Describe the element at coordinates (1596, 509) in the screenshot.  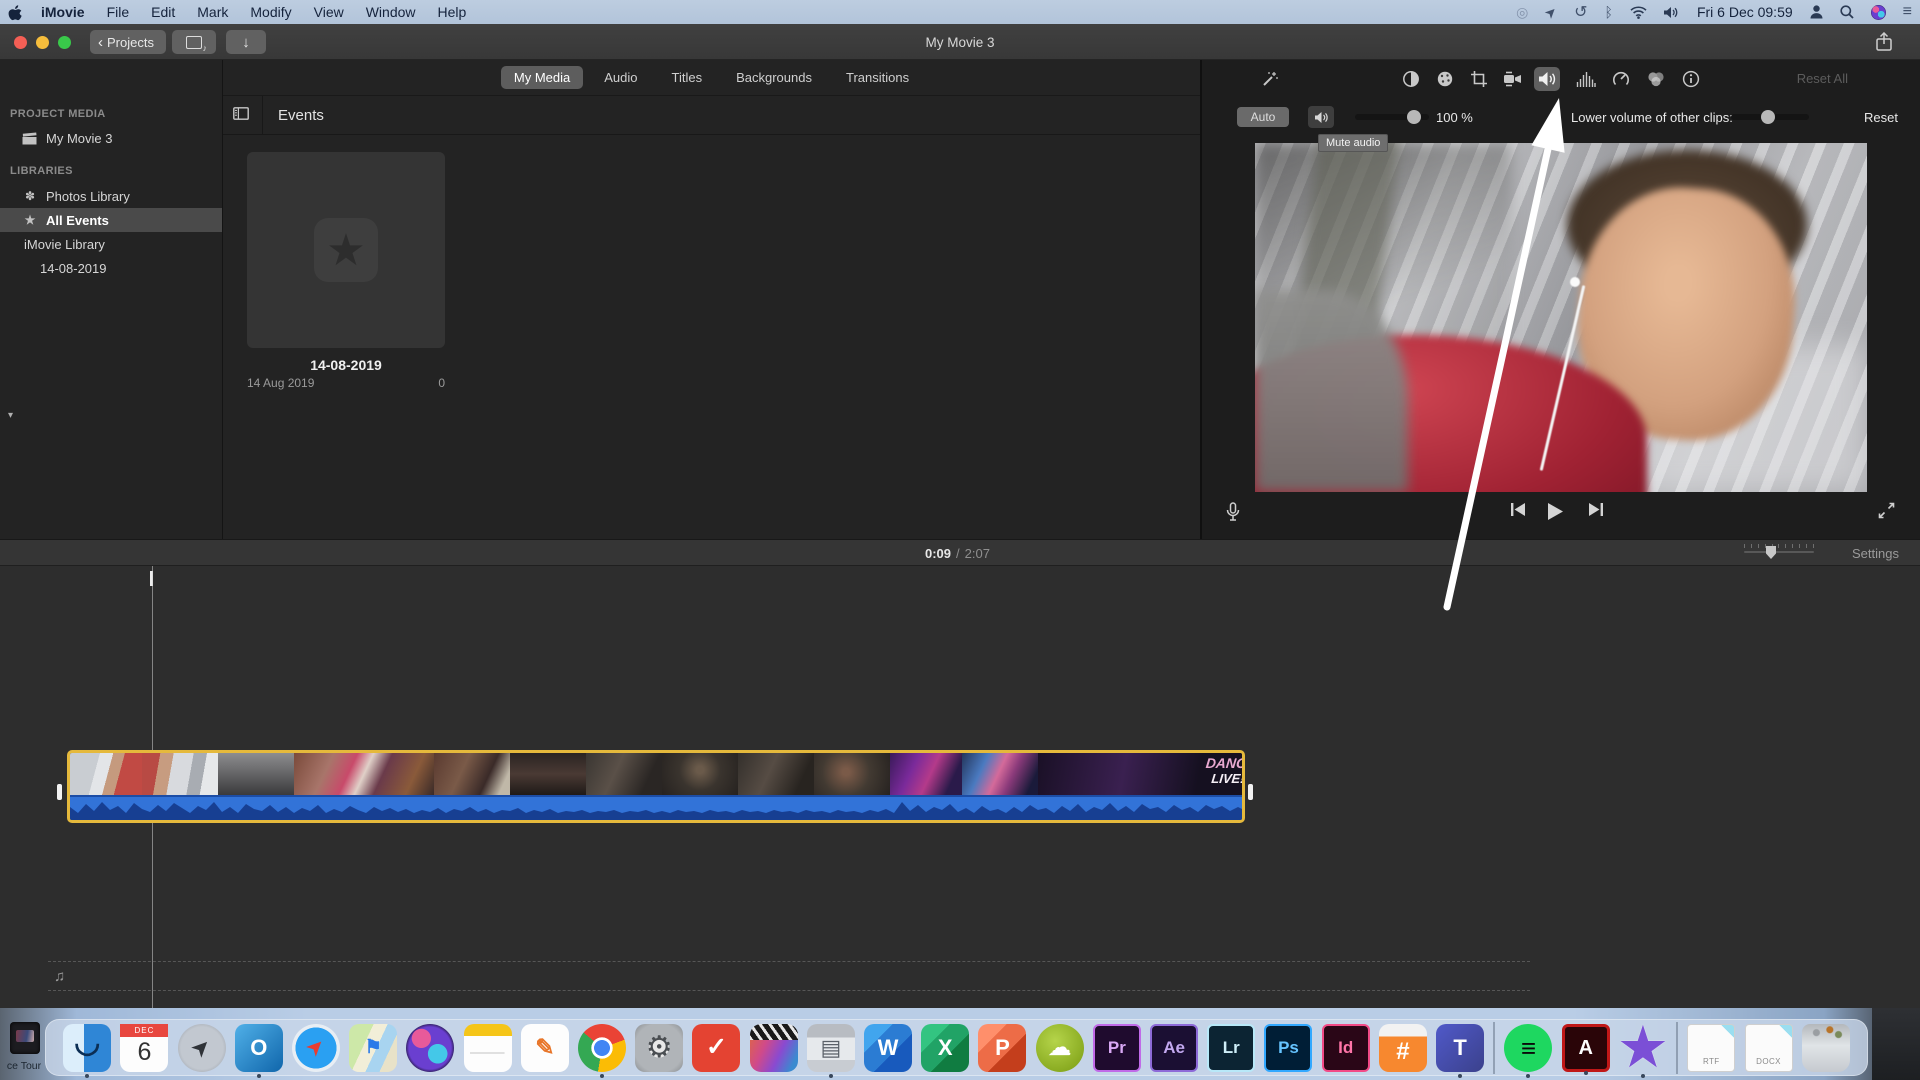
I see `next-button` at that location.